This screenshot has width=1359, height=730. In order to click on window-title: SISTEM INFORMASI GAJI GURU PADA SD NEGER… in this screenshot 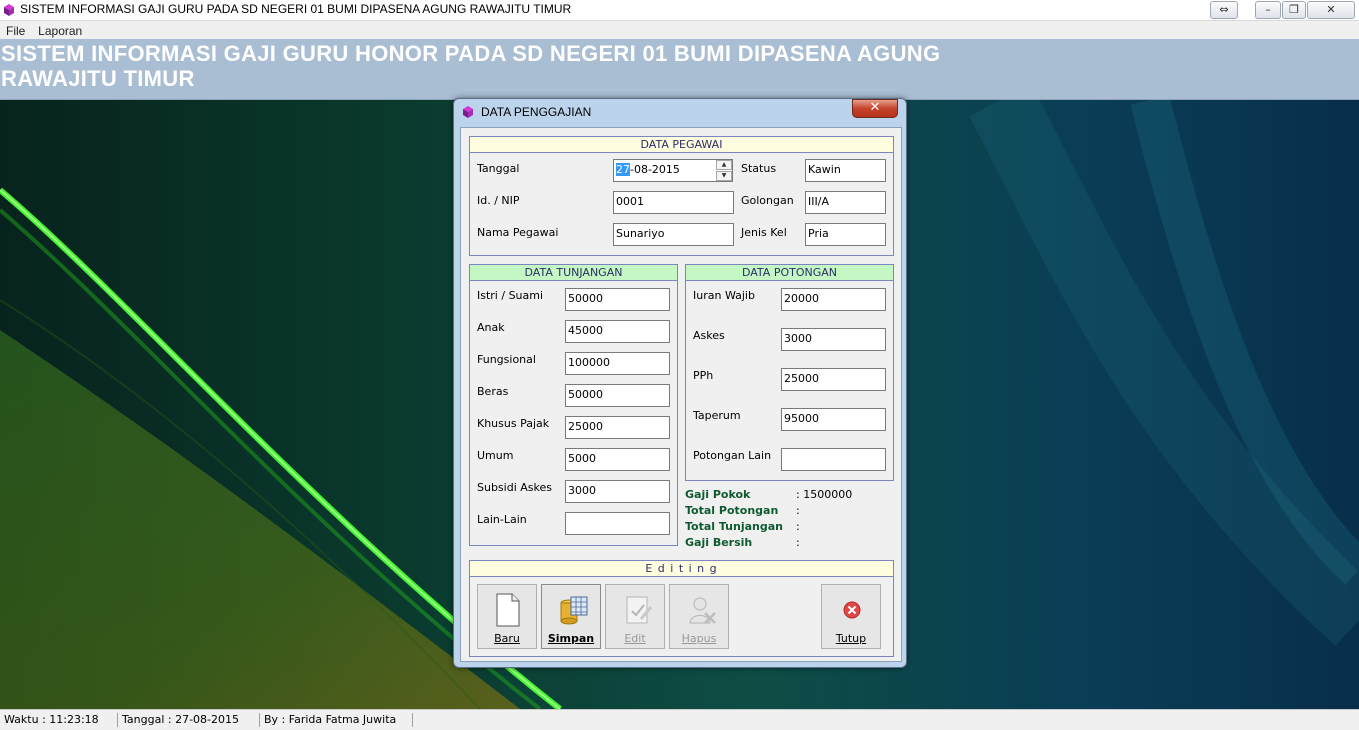, I will do `click(296, 9)`.